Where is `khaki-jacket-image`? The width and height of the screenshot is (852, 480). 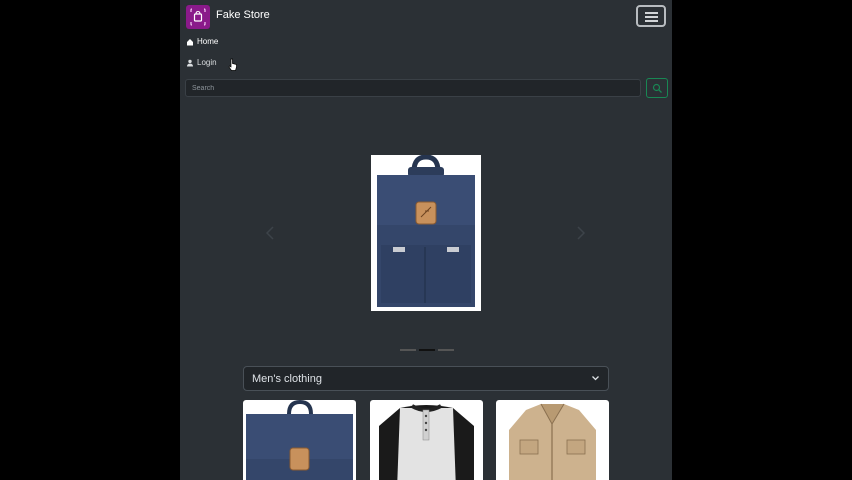
khaki-jacket-image is located at coordinates (552, 441).